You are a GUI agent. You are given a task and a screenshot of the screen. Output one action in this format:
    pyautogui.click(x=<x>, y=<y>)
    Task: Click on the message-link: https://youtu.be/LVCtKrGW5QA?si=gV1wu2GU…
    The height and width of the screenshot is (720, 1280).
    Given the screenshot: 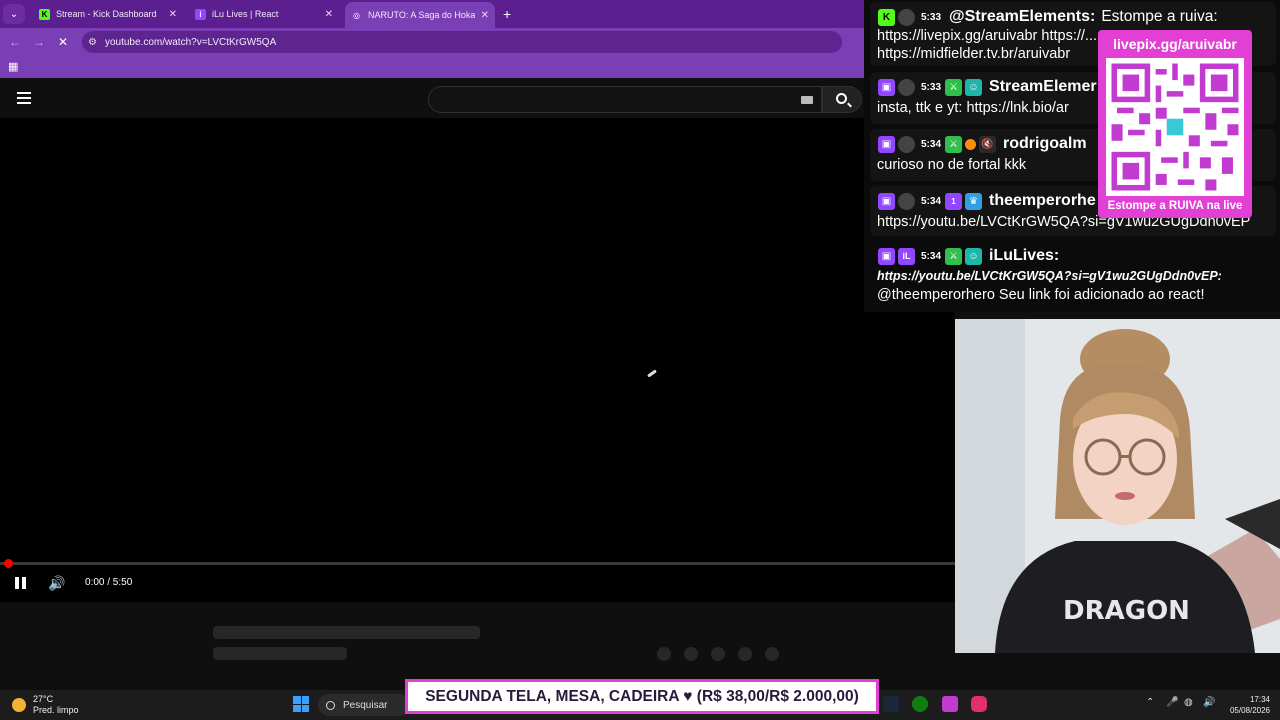 What is the action you would take?
    pyautogui.click(x=1049, y=276)
    